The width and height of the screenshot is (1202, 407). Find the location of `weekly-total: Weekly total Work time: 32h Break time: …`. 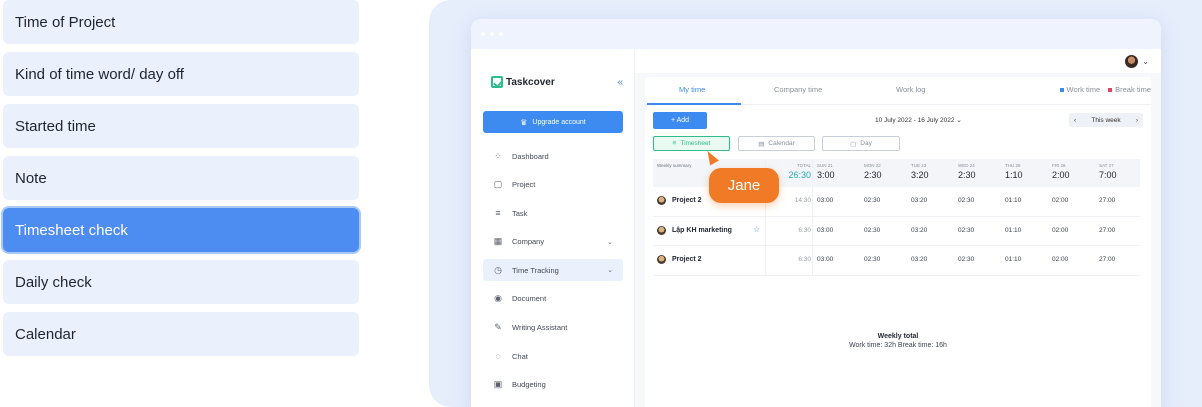

weekly-total: Weekly total Work time: 32h Break time: … is located at coordinates (898, 341).